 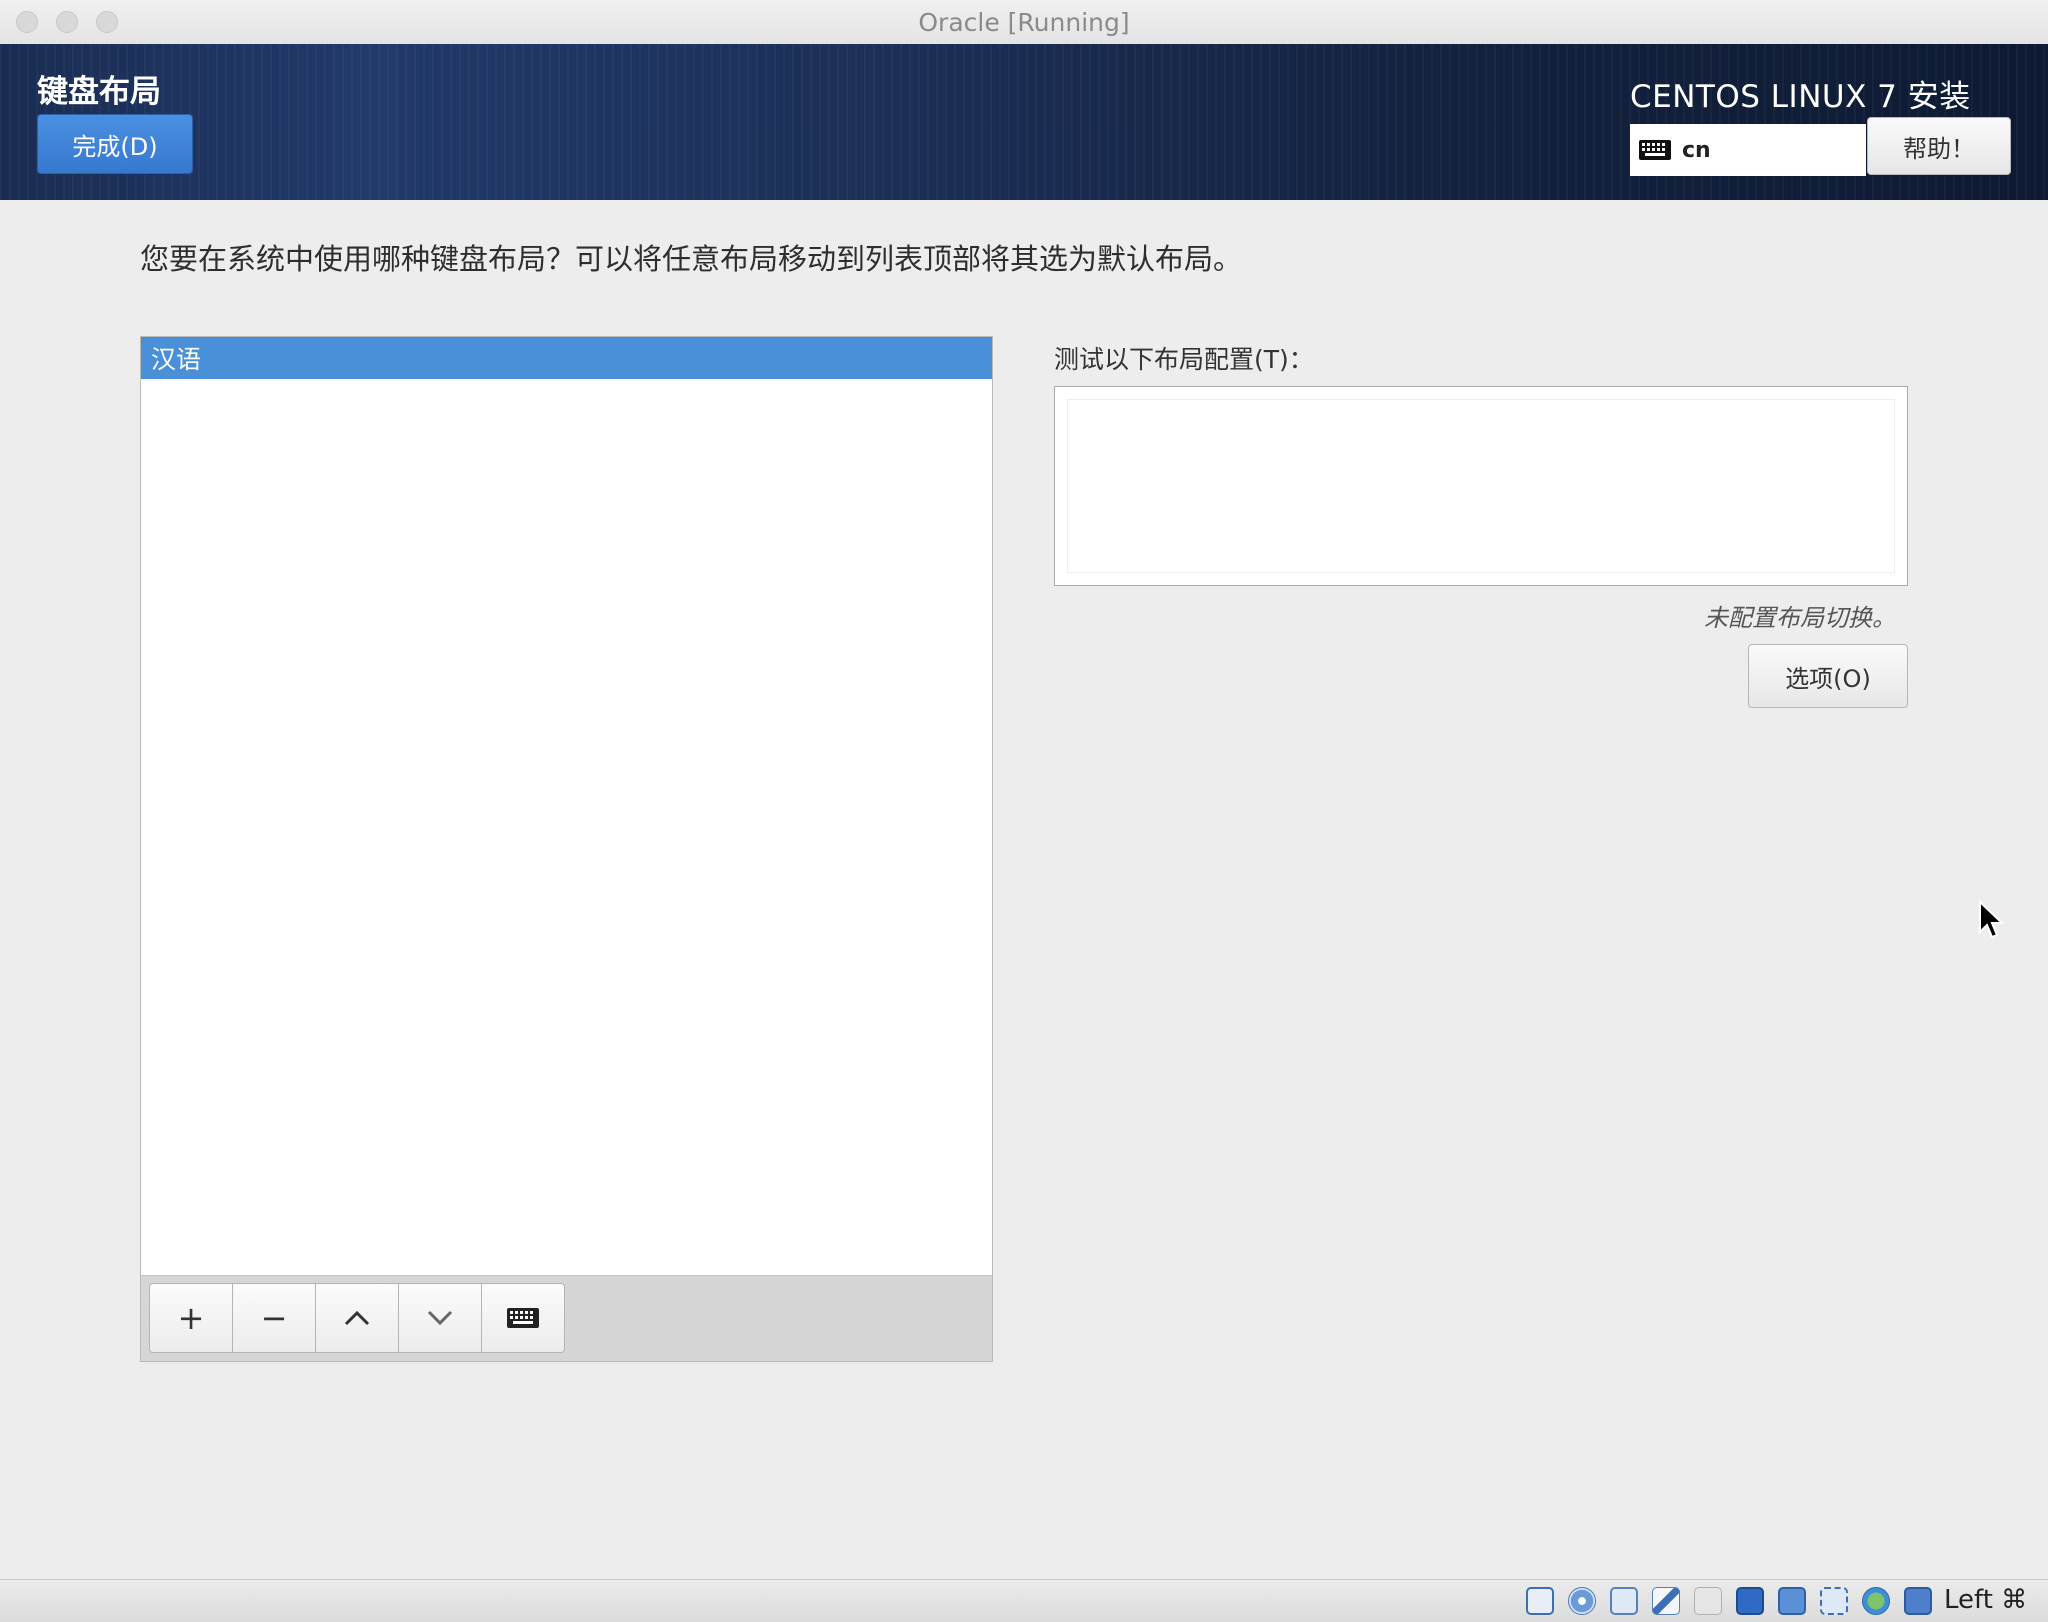 What do you see at coordinates (1876, 1601) in the screenshot?
I see `network-icon` at bounding box center [1876, 1601].